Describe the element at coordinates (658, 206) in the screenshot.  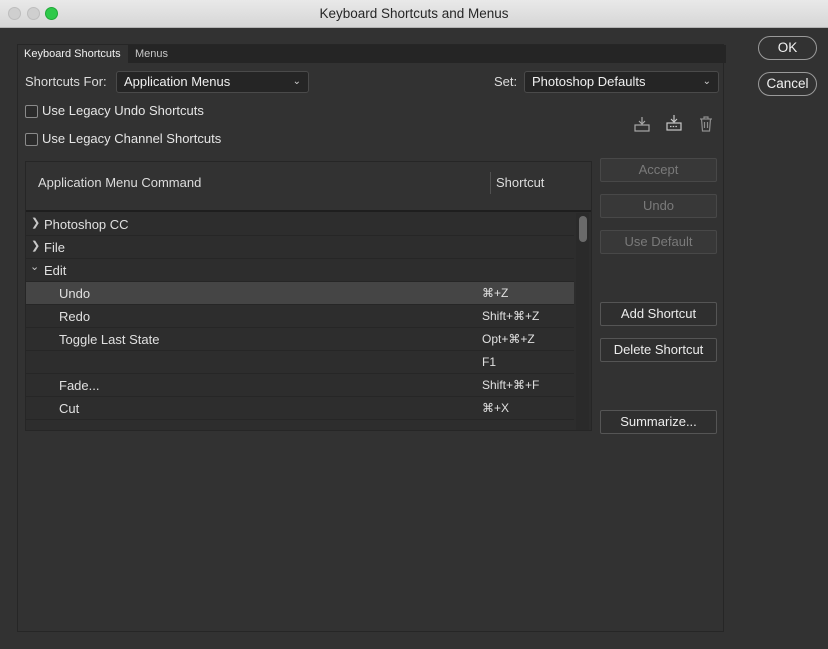
I see `undo-button: Undo` at that location.